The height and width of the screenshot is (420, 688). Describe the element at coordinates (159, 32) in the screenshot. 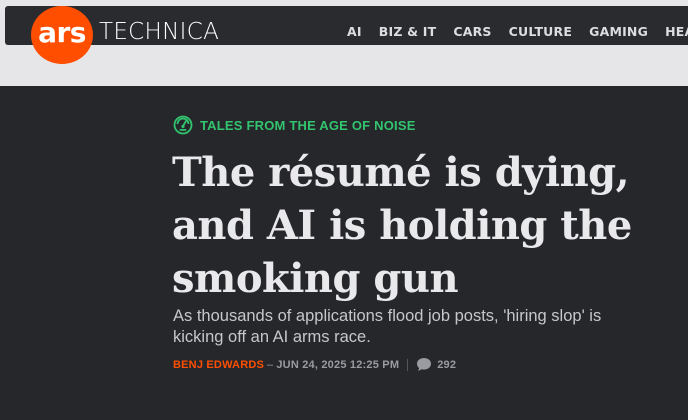

I see `technica-wordmark: TECHNICA` at that location.